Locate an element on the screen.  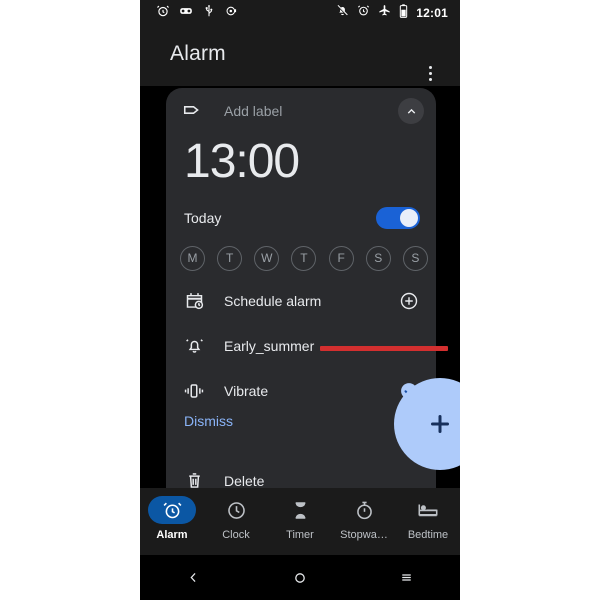
weekday-chip-sunday: S is located at coordinates (415, 258).